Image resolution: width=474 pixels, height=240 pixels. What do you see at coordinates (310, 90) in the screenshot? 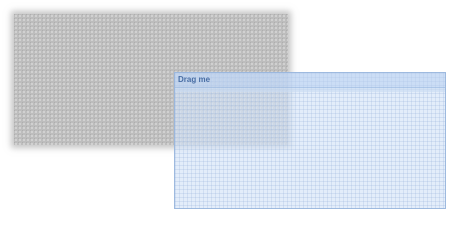
I see `drag-subheader-strip` at bounding box center [310, 90].